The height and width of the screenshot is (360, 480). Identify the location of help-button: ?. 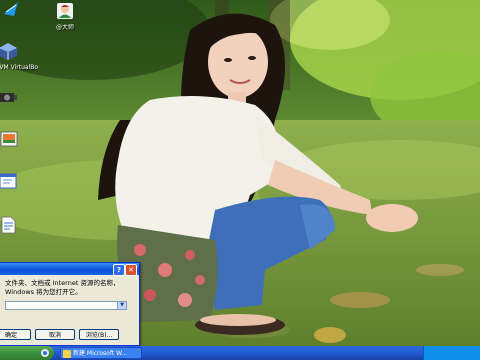
(119, 270).